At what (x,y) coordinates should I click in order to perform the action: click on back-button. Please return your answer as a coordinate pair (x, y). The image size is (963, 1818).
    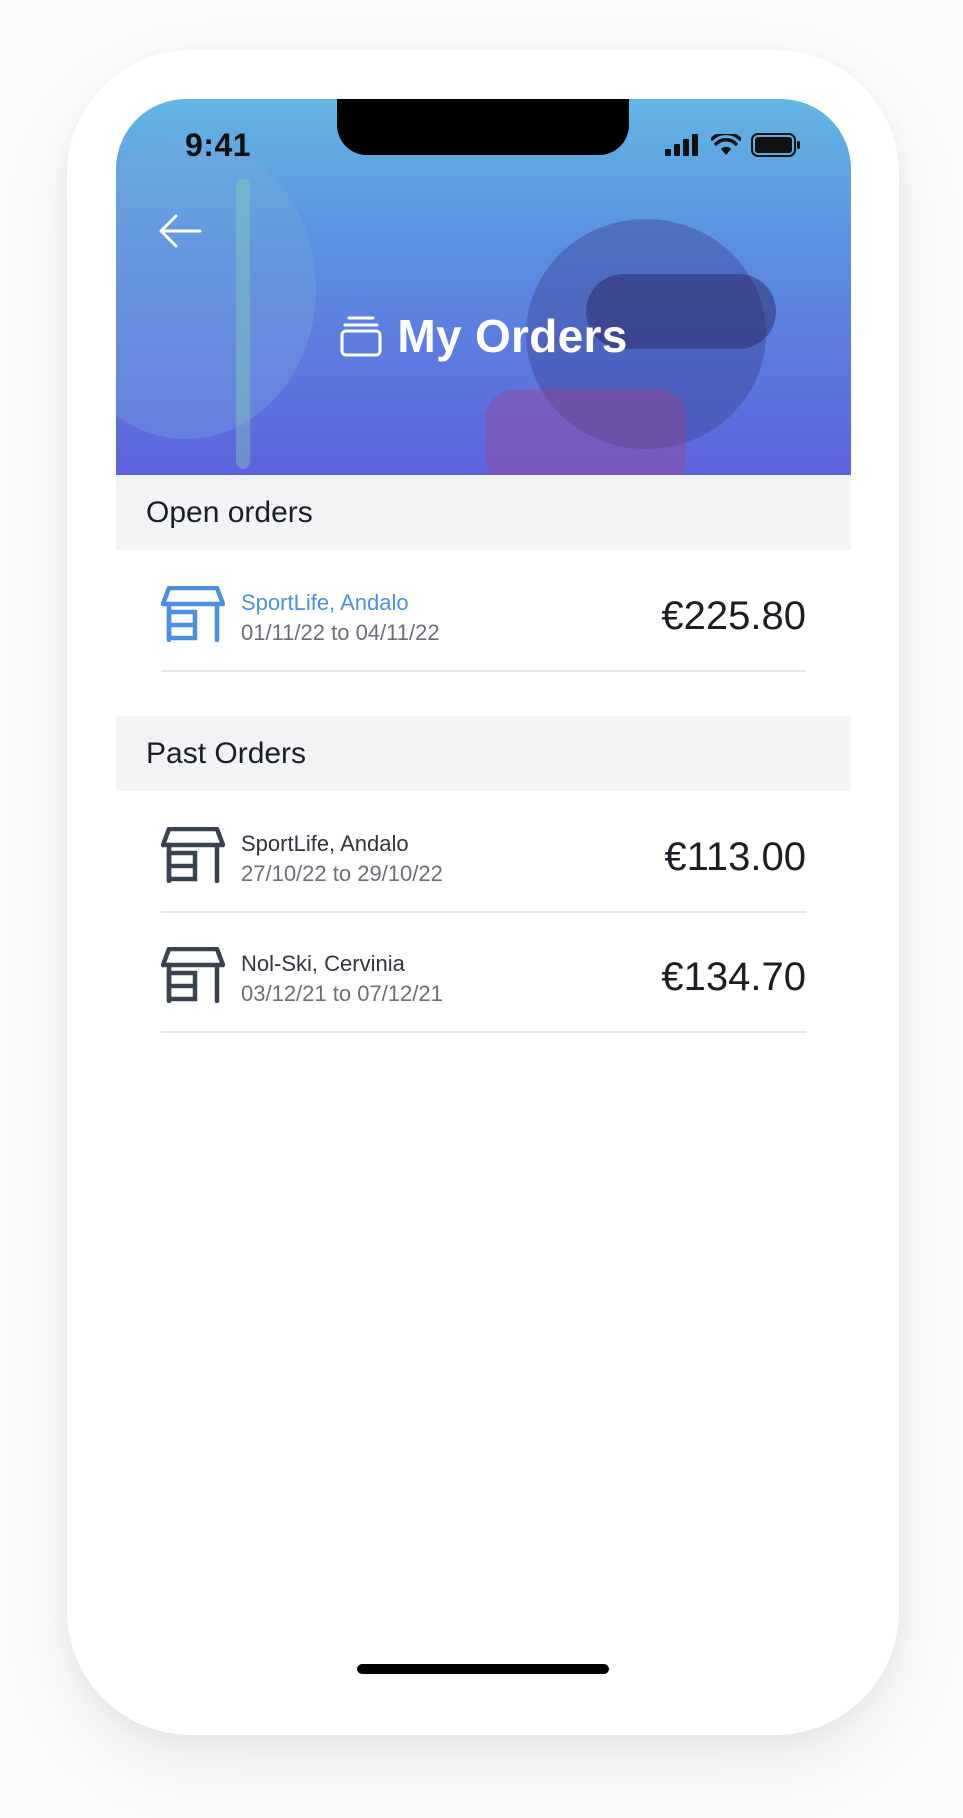
    Looking at the image, I should click on (180, 231).